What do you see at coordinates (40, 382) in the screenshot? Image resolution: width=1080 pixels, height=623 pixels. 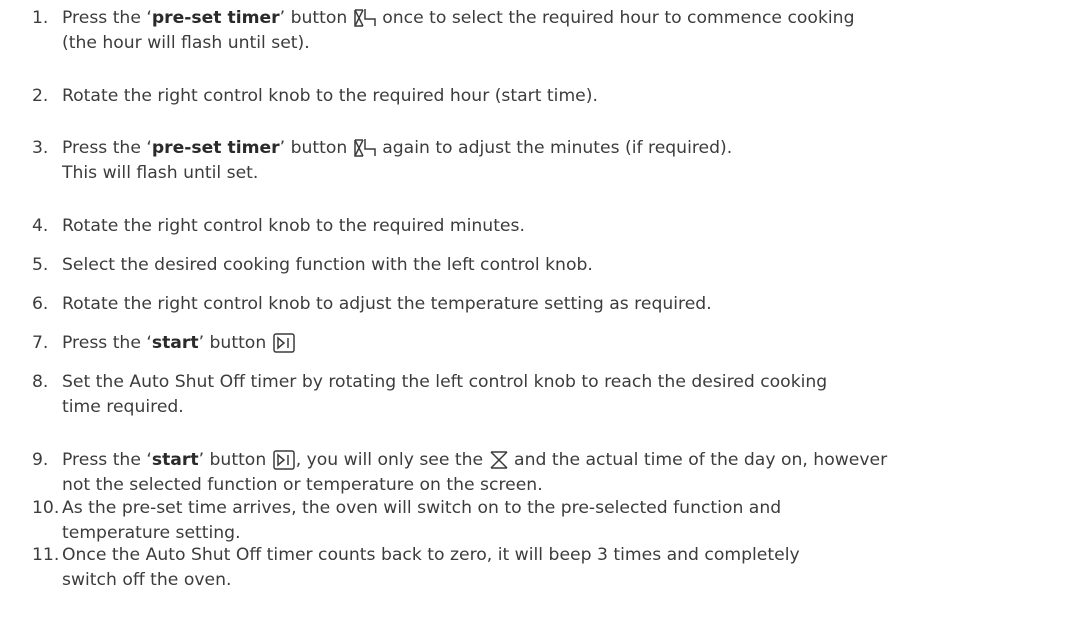 I see `step-number: 8.` at bounding box center [40, 382].